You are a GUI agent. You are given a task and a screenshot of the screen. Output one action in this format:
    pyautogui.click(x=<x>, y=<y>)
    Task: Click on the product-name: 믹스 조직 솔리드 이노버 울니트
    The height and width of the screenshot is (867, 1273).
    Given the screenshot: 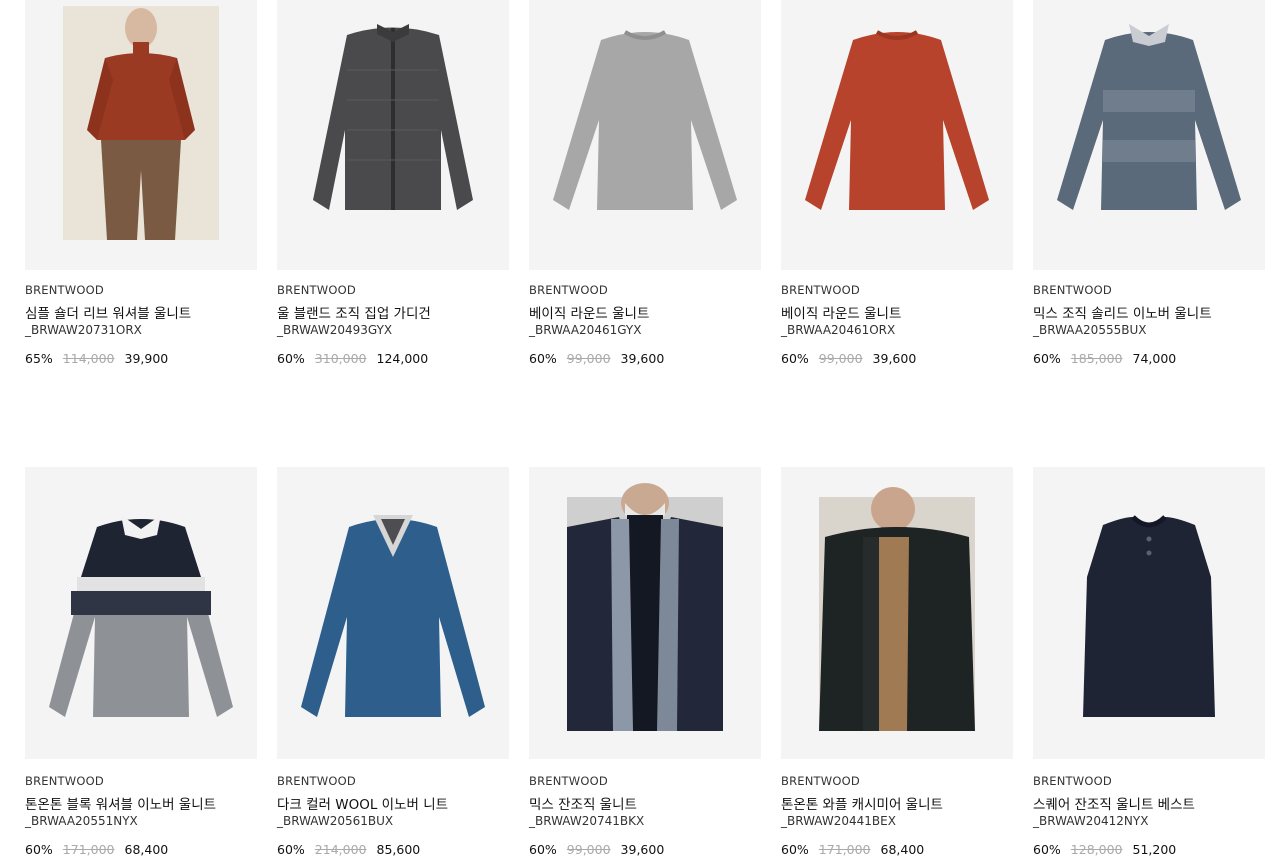 What is the action you would take?
    pyautogui.click(x=1122, y=312)
    